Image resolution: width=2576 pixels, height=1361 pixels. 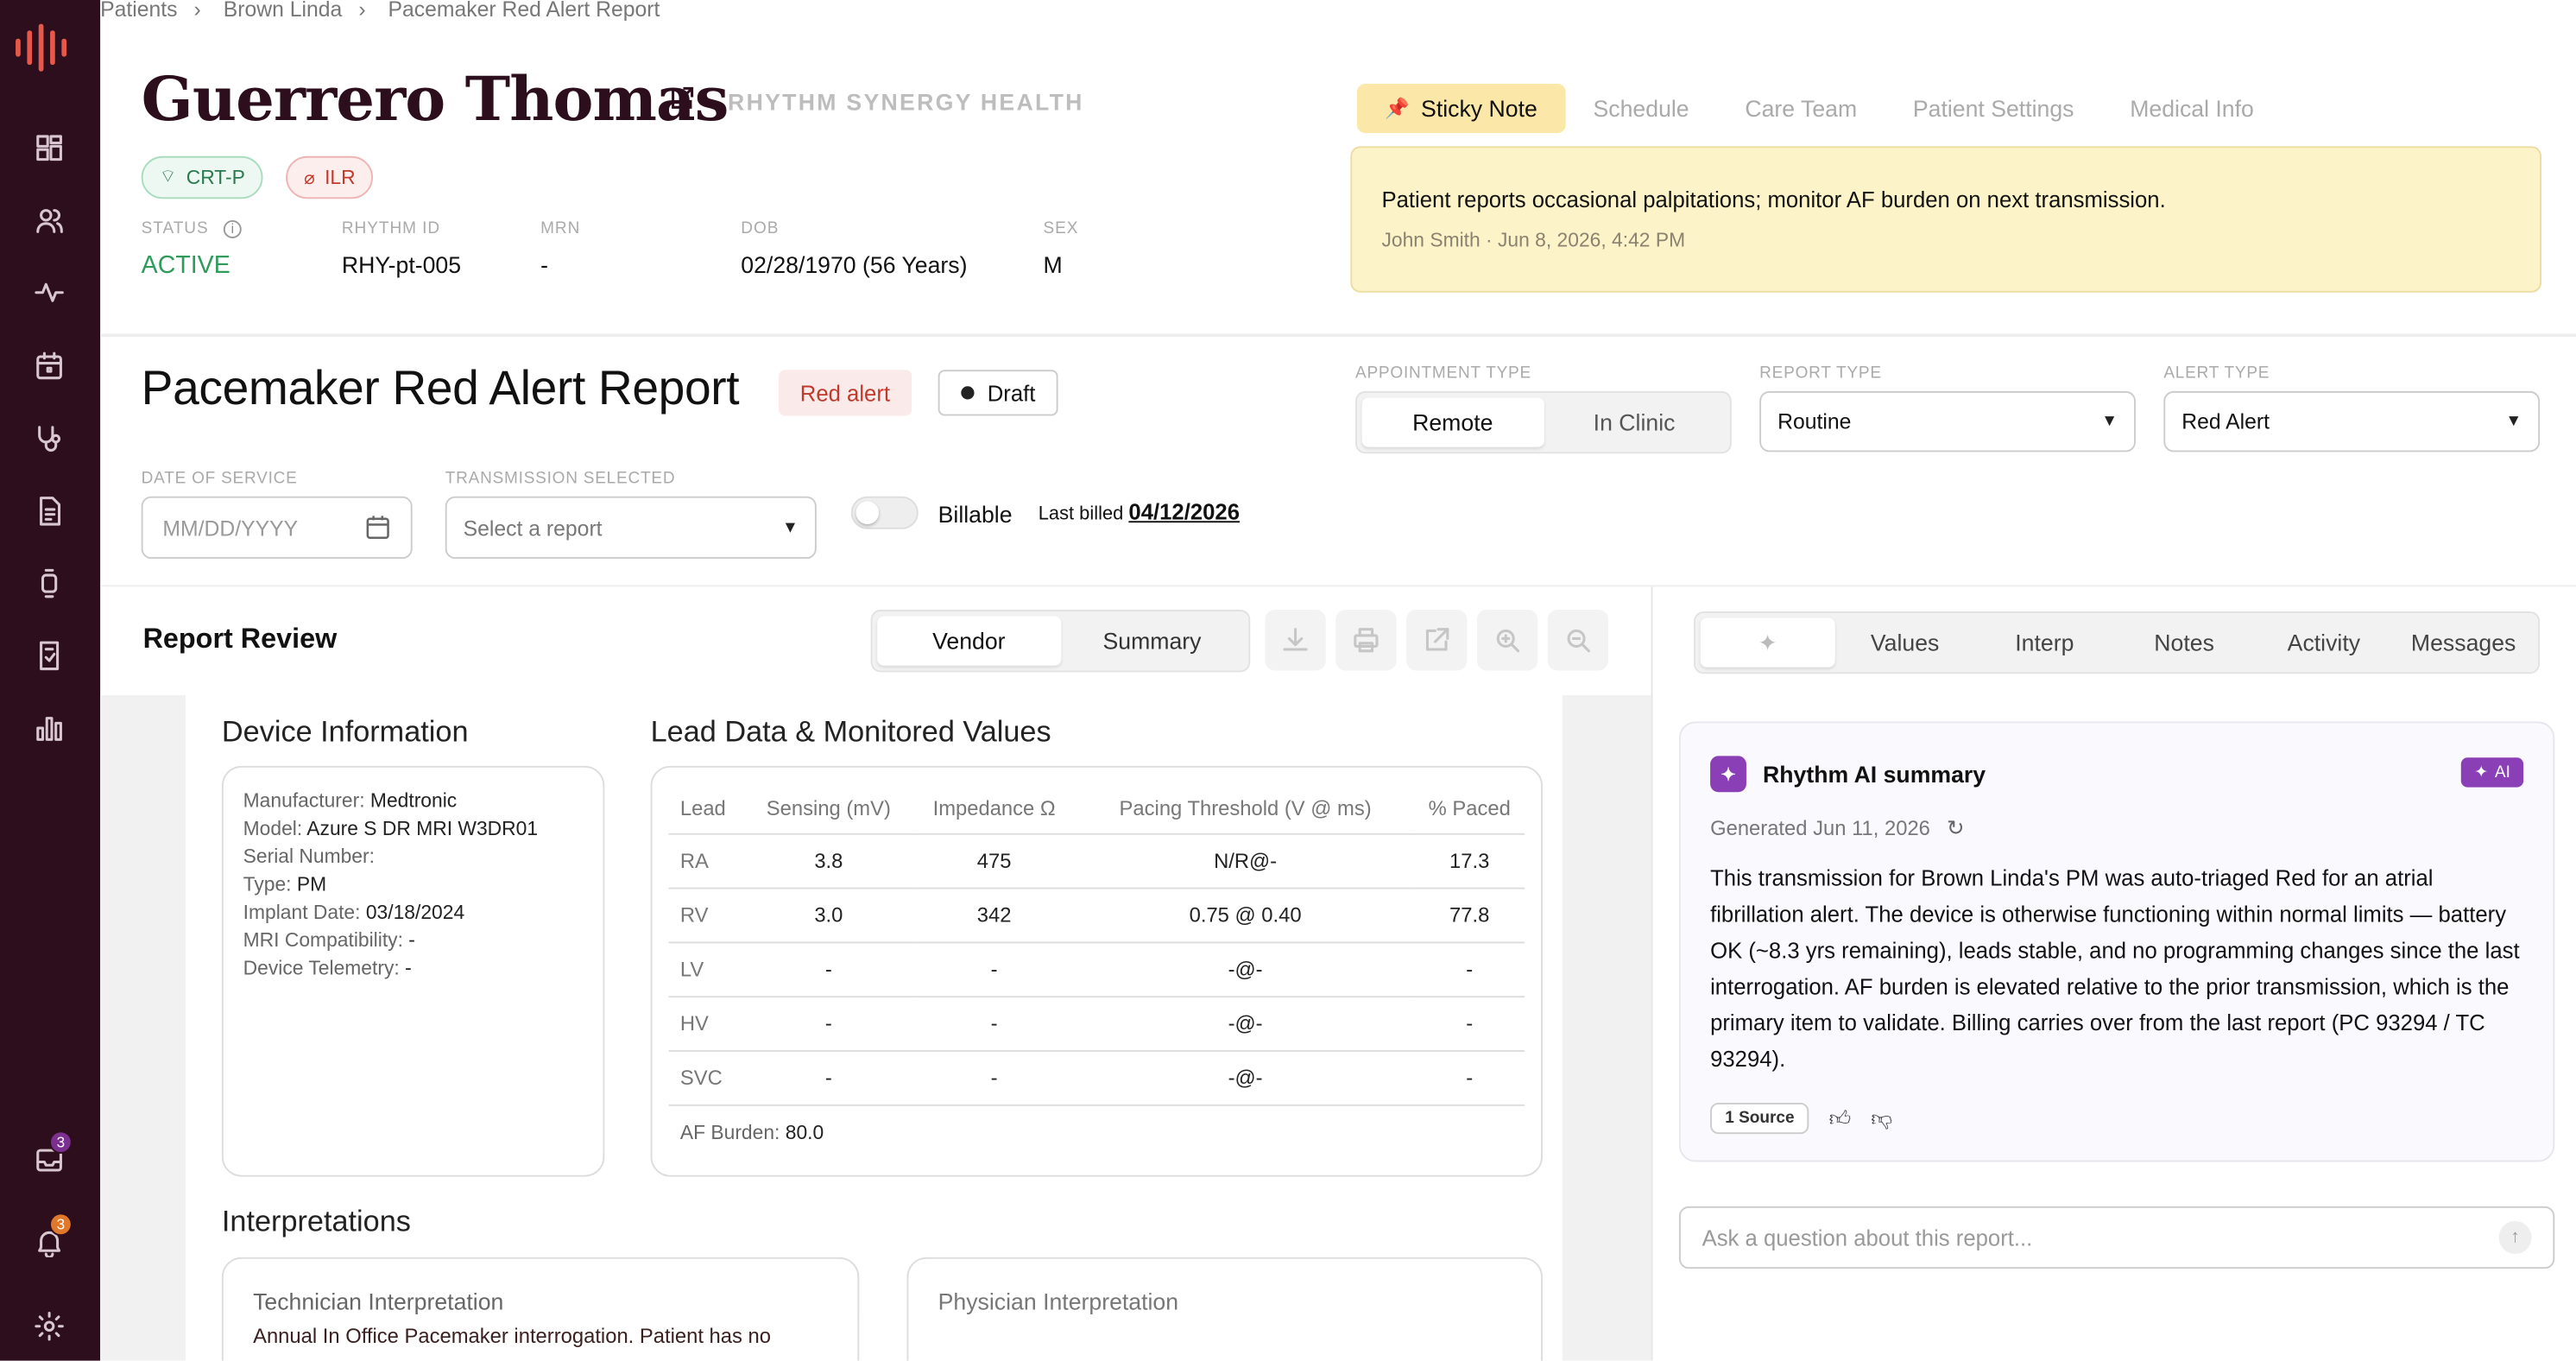 What do you see at coordinates (1452, 422) in the screenshot?
I see `appointment-remote: Remote` at bounding box center [1452, 422].